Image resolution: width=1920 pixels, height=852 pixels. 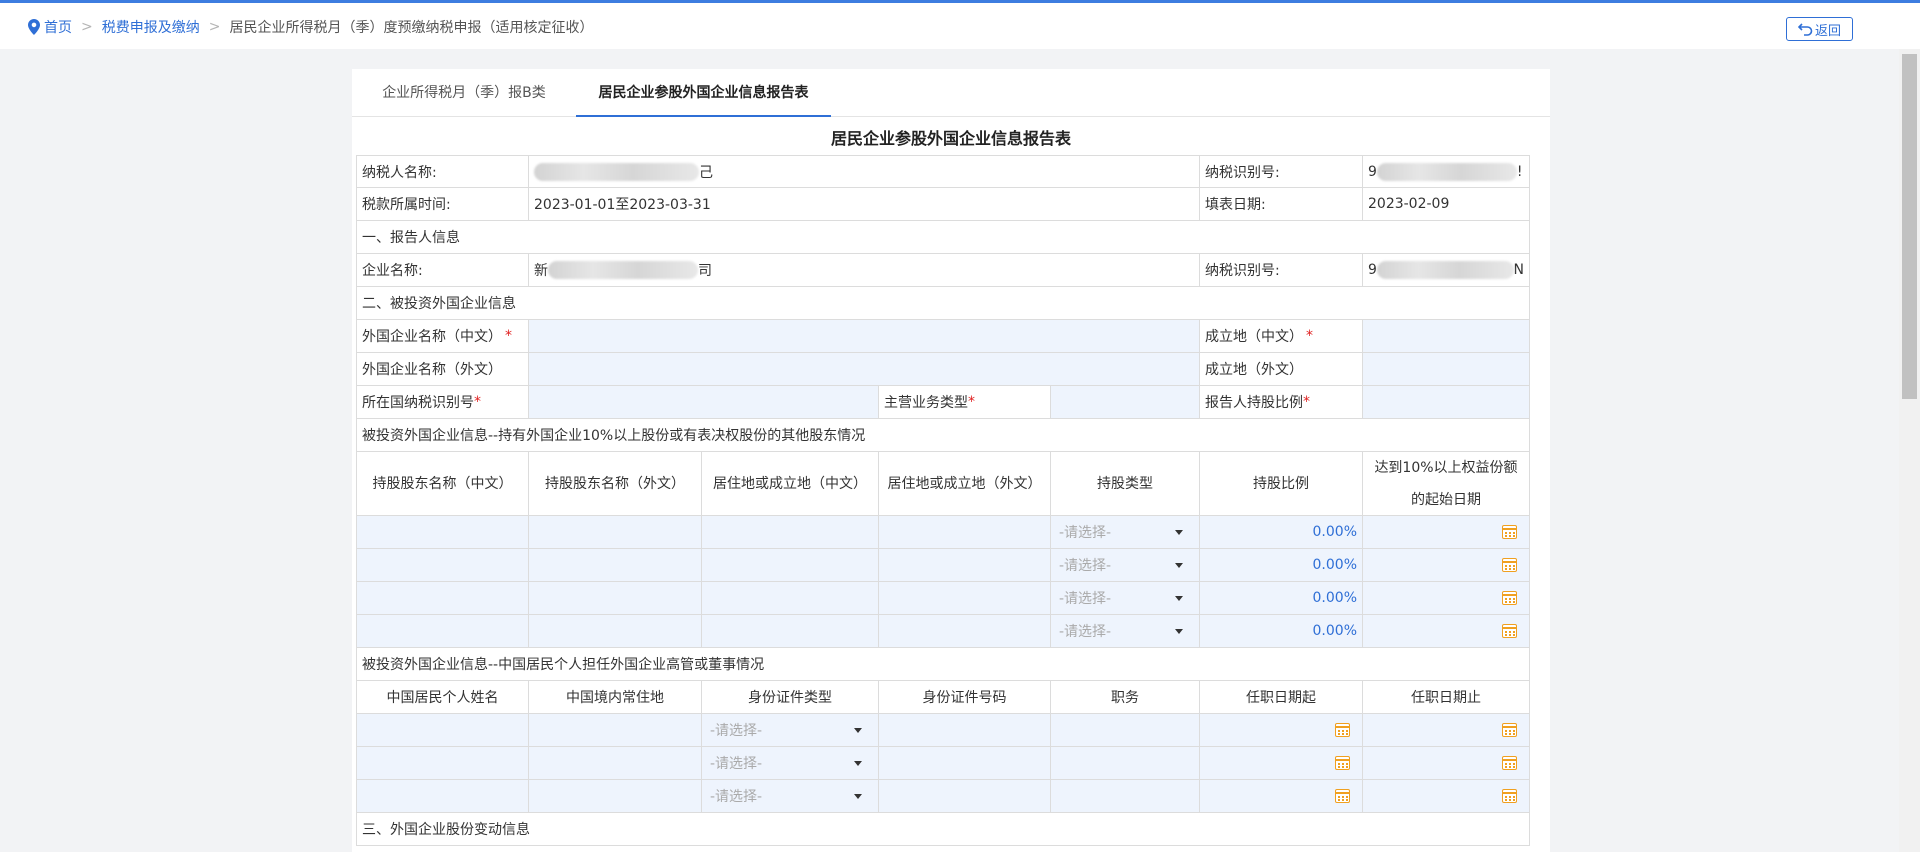 I want to click on foreign-name-en-input, so click(x=864, y=369).